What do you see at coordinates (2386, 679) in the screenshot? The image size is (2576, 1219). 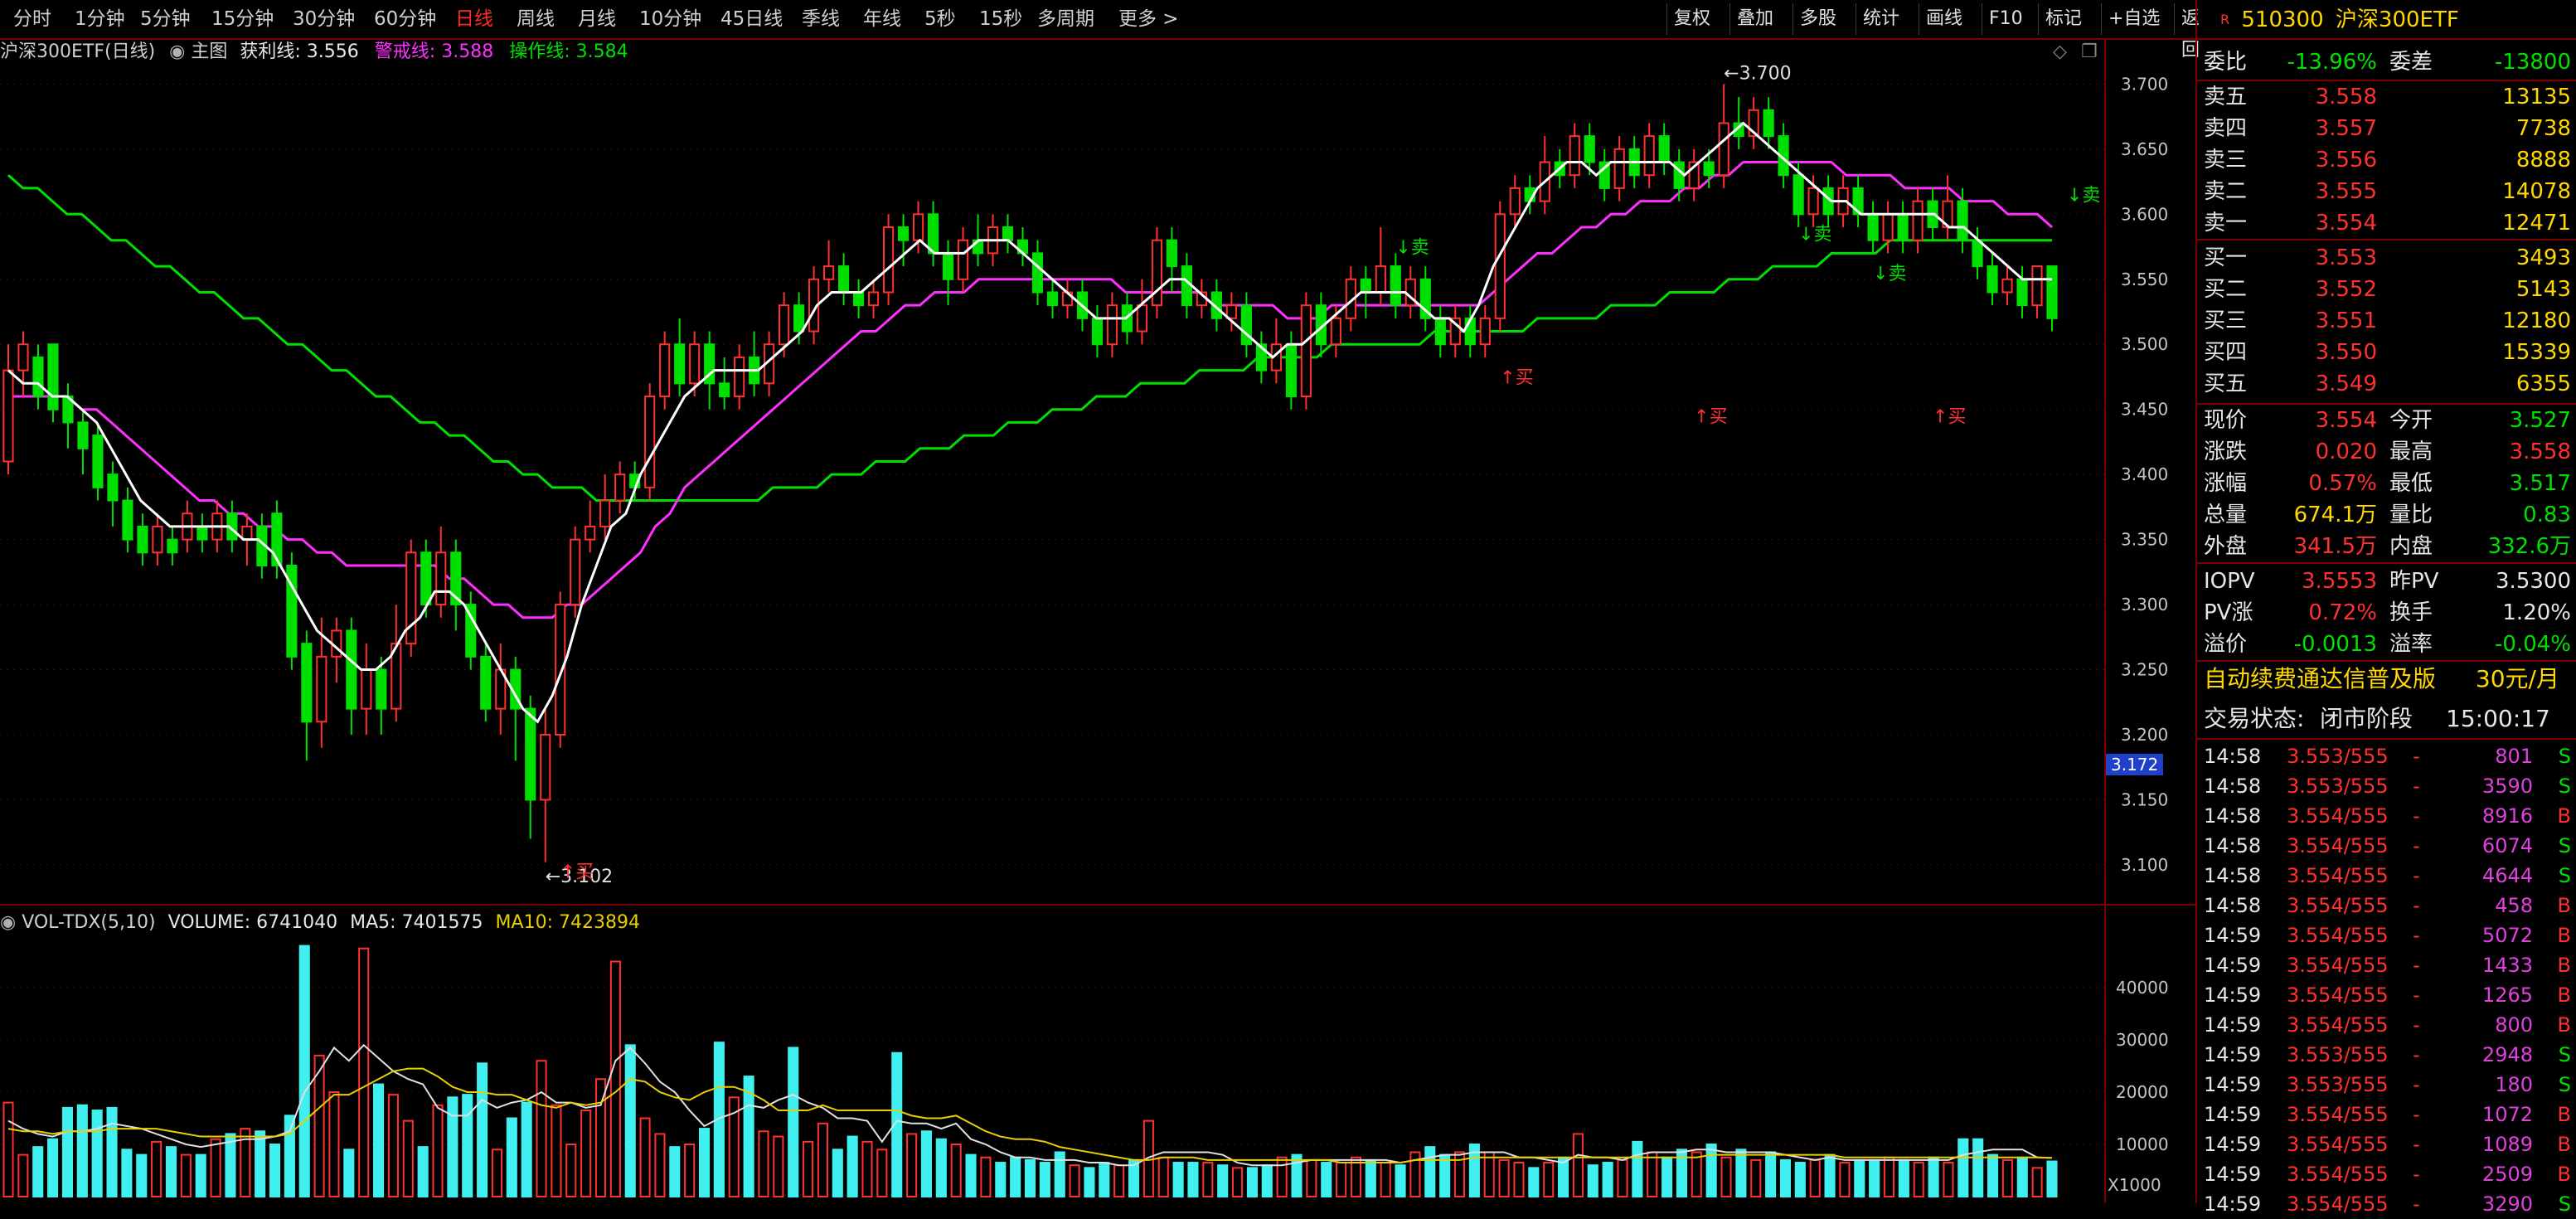 I see `promo-row: 自动续费通达信普及版 30元/月` at bounding box center [2386, 679].